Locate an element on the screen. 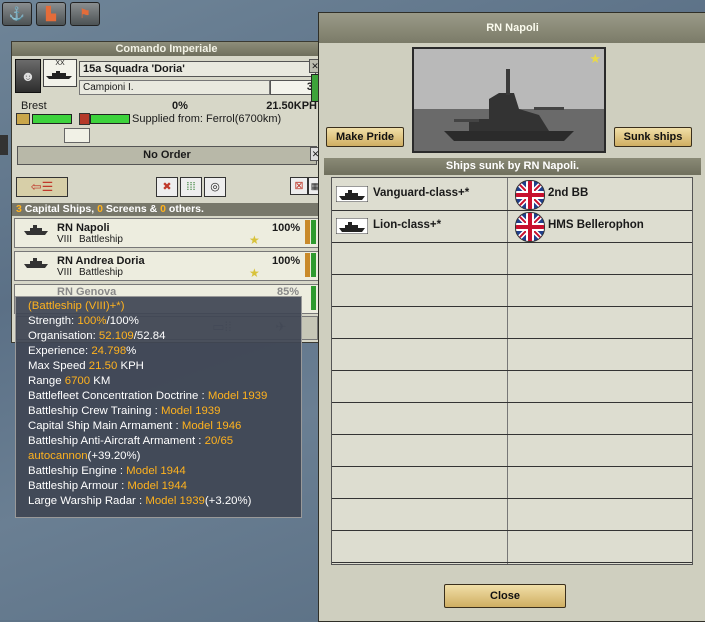  panel-title: Comando Imperiale is located at coordinates (166, 49).